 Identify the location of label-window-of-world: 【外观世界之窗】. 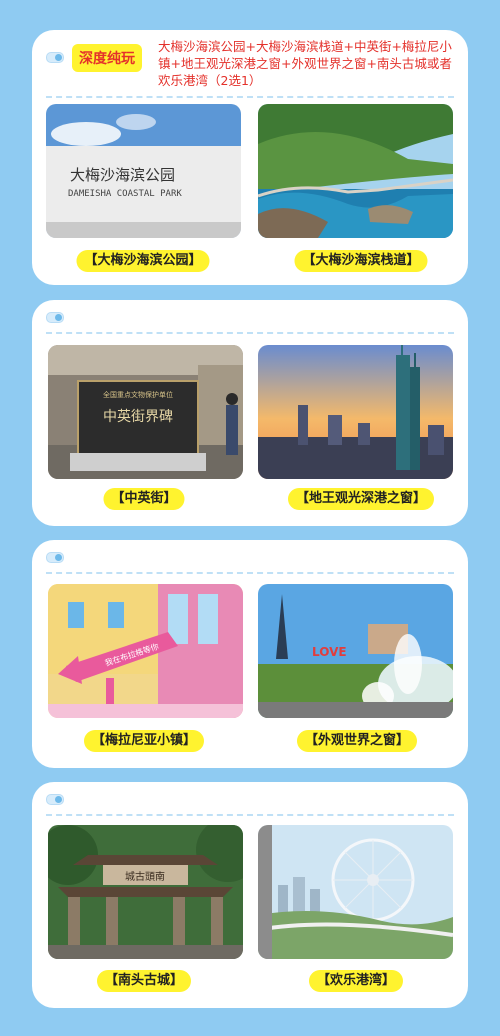
(357, 741).